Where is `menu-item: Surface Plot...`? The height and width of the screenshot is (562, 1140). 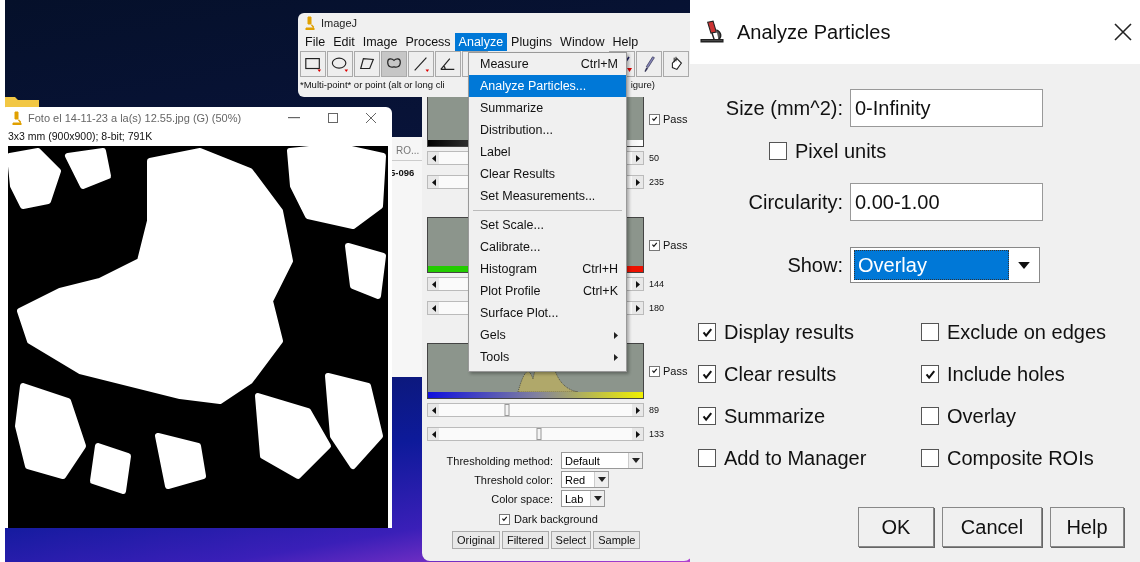
menu-item: Surface Plot... is located at coordinates (547, 313).